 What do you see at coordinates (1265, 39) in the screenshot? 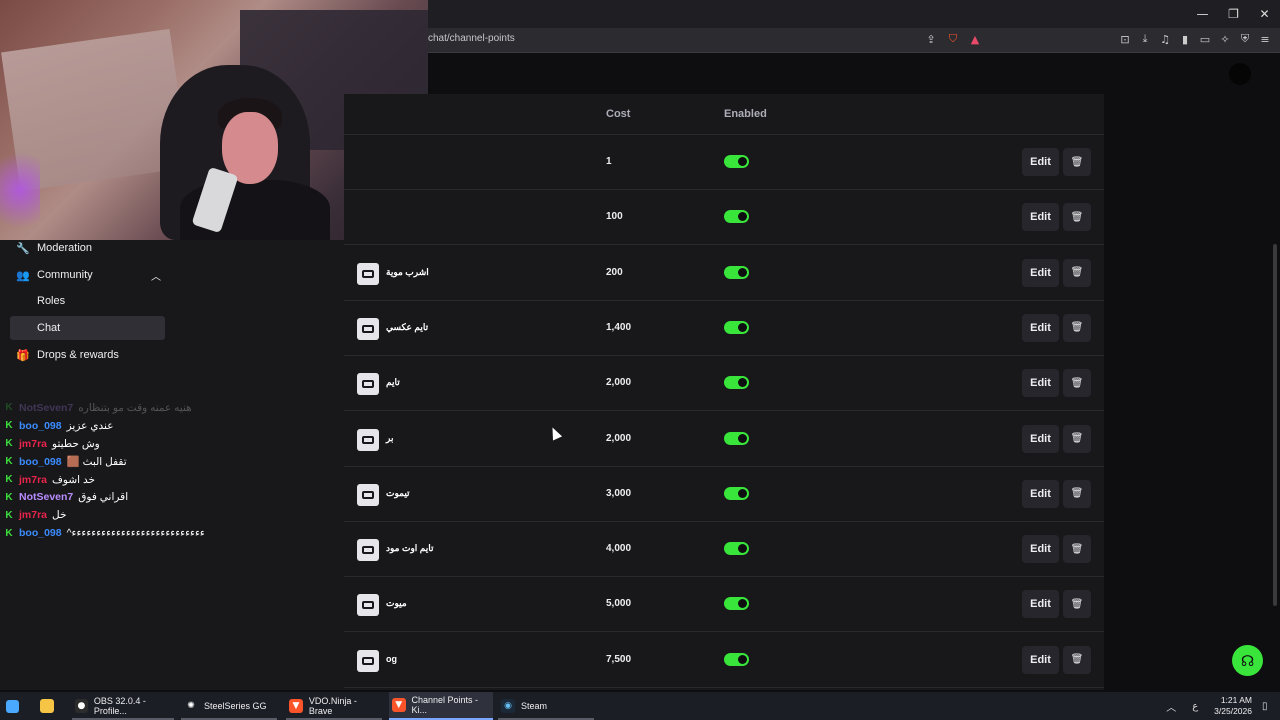
I see `menu-icon: ≡` at bounding box center [1265, 39].